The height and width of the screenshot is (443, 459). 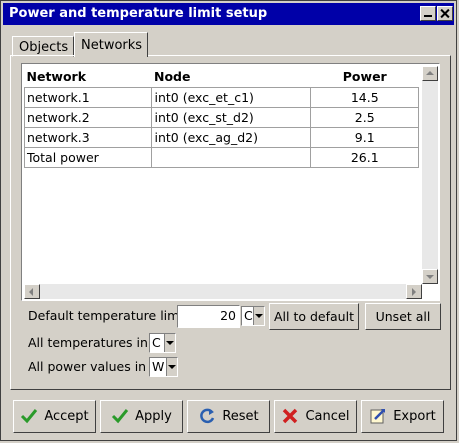 What do you see at coordinates (403, 316) in the screenshot?
I see `unset-all-button: Unset all` at bounding box center [403, 316].